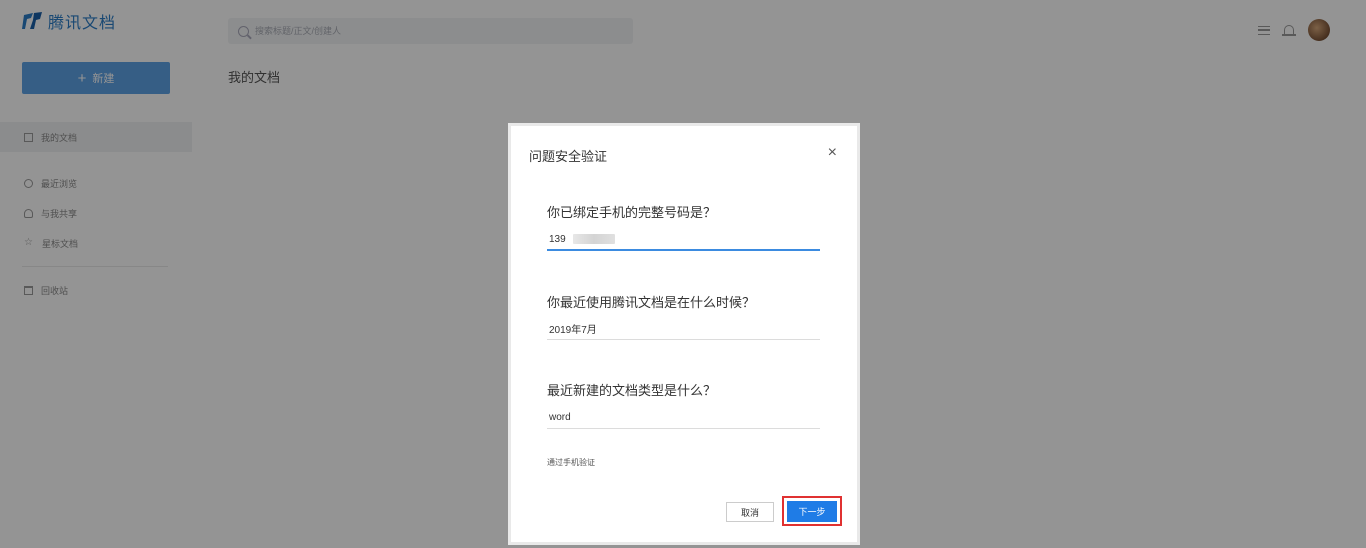 The height and width of the screenshot is (548, 1366). I want to click on question-doc-type-label: 最近新建的文档类型是什么？, so click(632, 390).